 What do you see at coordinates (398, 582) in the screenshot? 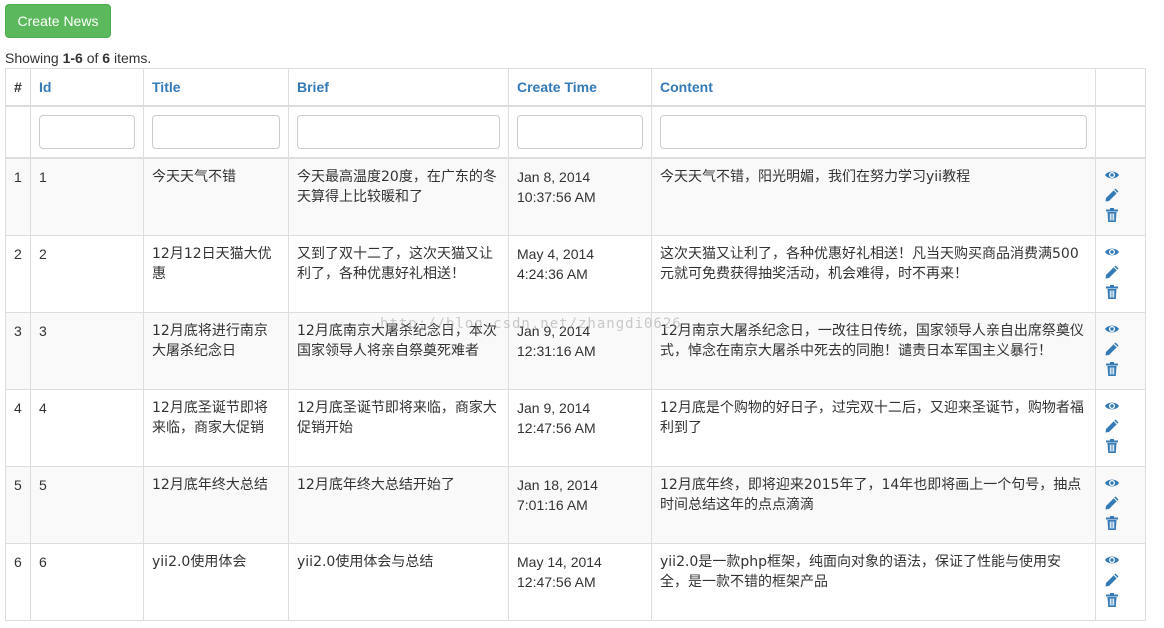
I see `cell-brief: yii2.0使用体会与总结` at bounding box center [398, 582].